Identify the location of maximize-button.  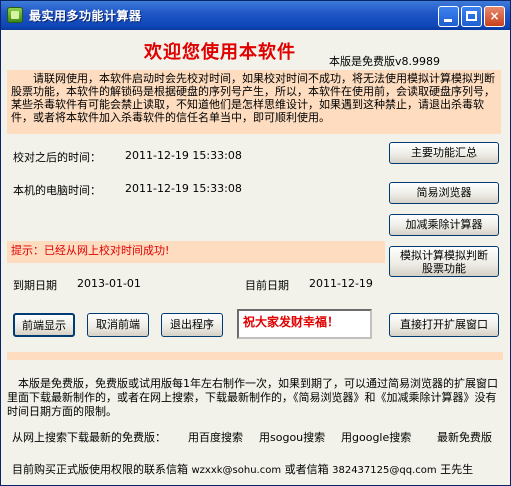
(471, 16).